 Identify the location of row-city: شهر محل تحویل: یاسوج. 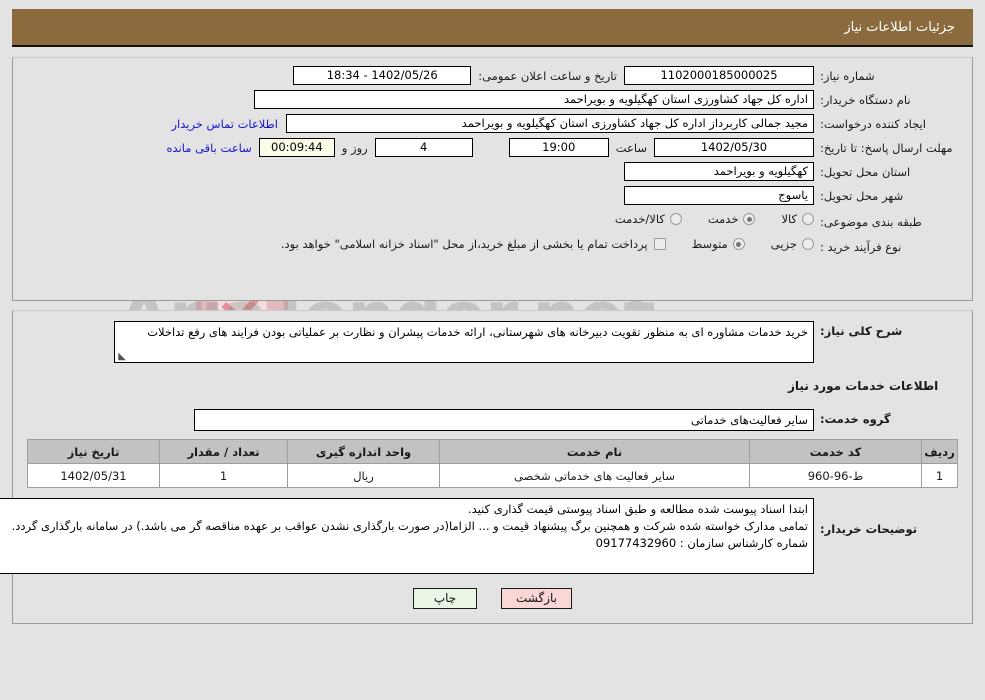
(492, 195).